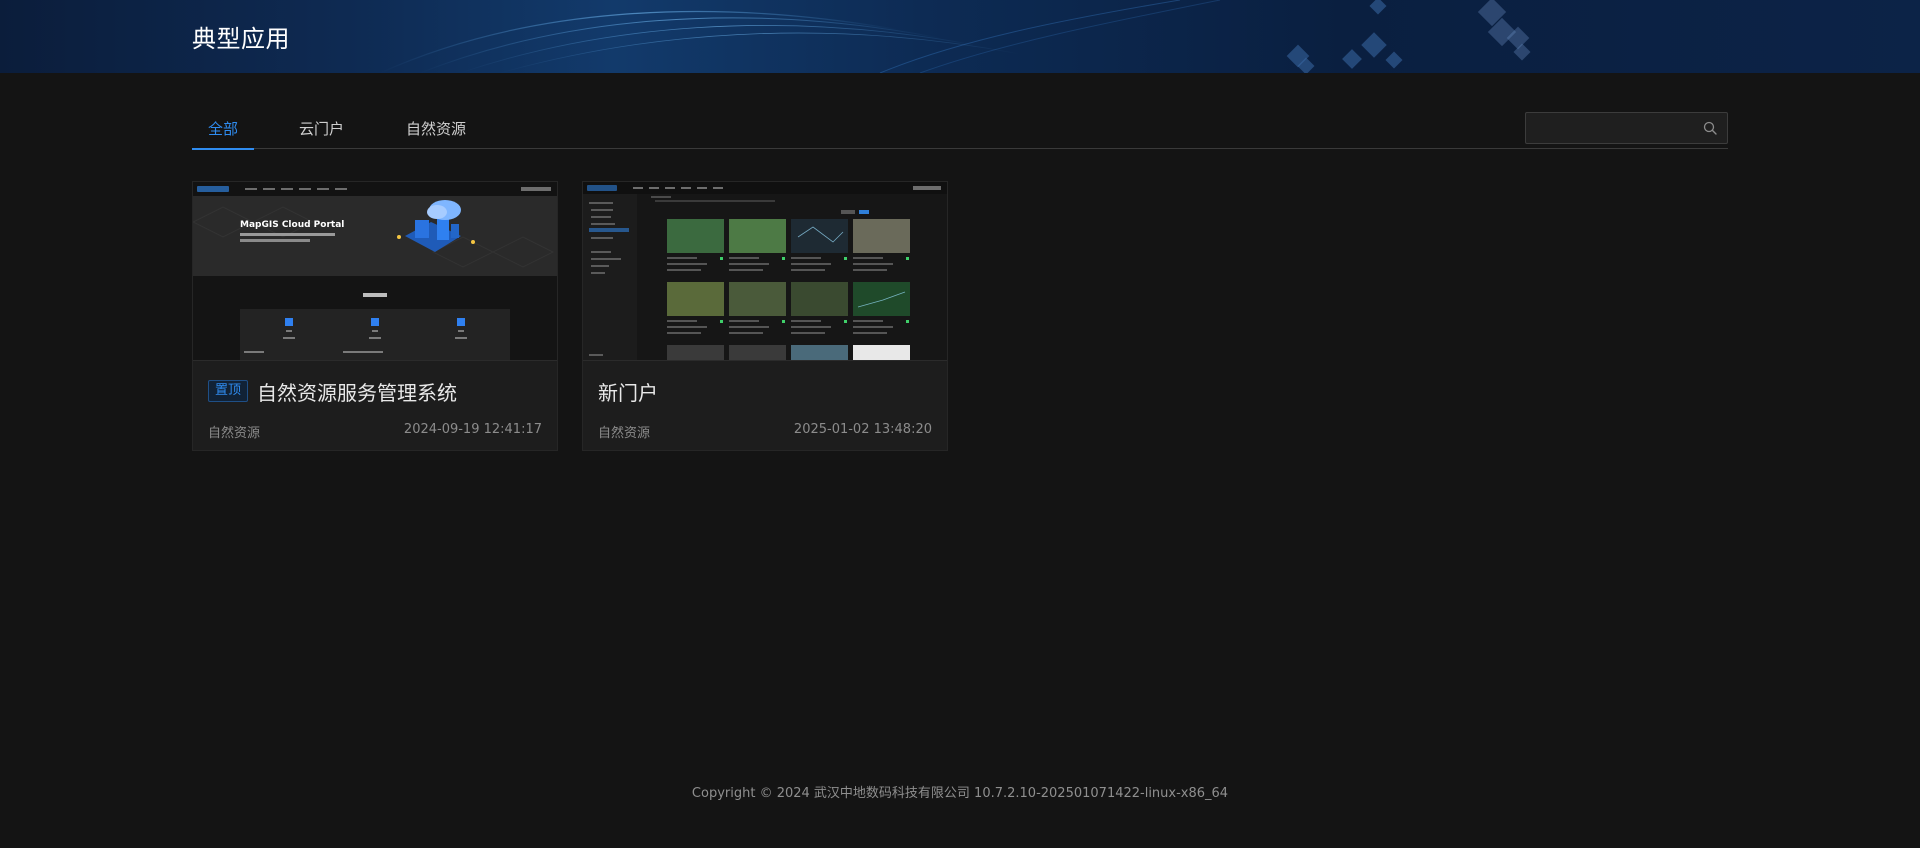 This screenshot has height=848, width=1920. I want to click on card-meta: 自然资源 2024-09-19 12:41:17, so click(375, 431).